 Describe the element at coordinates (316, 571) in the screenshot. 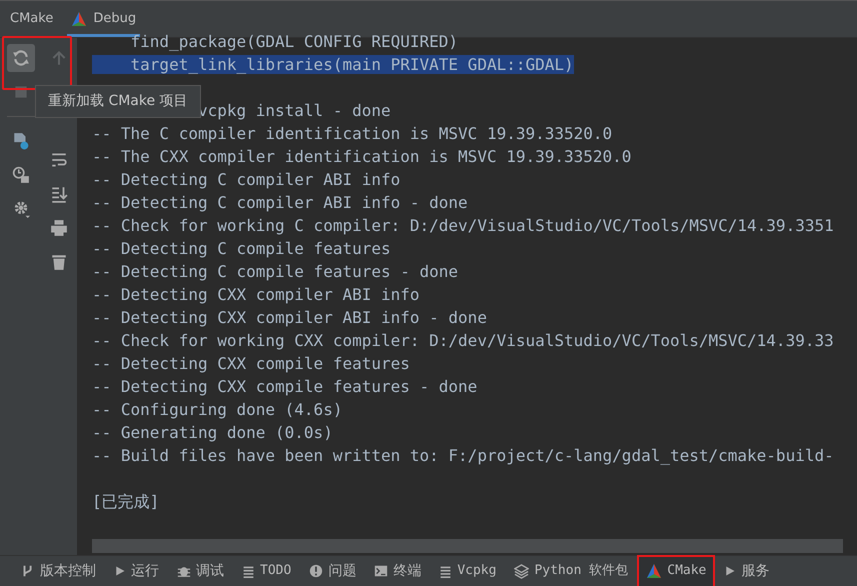

I see `alert-icon` at that location.